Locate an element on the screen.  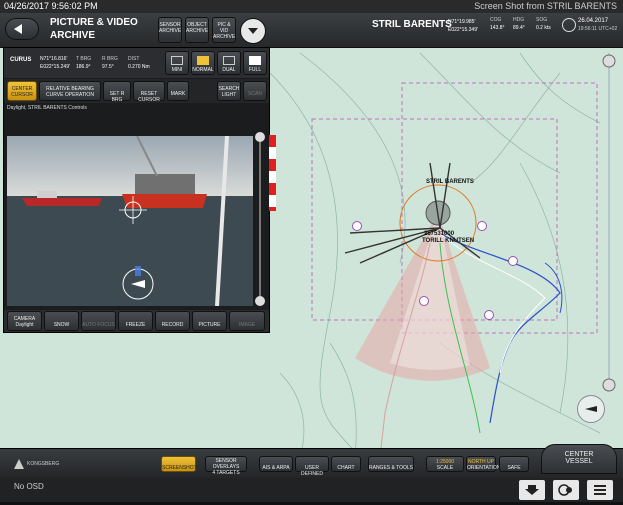
zoom-in-icon is located at coordinates (260, 137).